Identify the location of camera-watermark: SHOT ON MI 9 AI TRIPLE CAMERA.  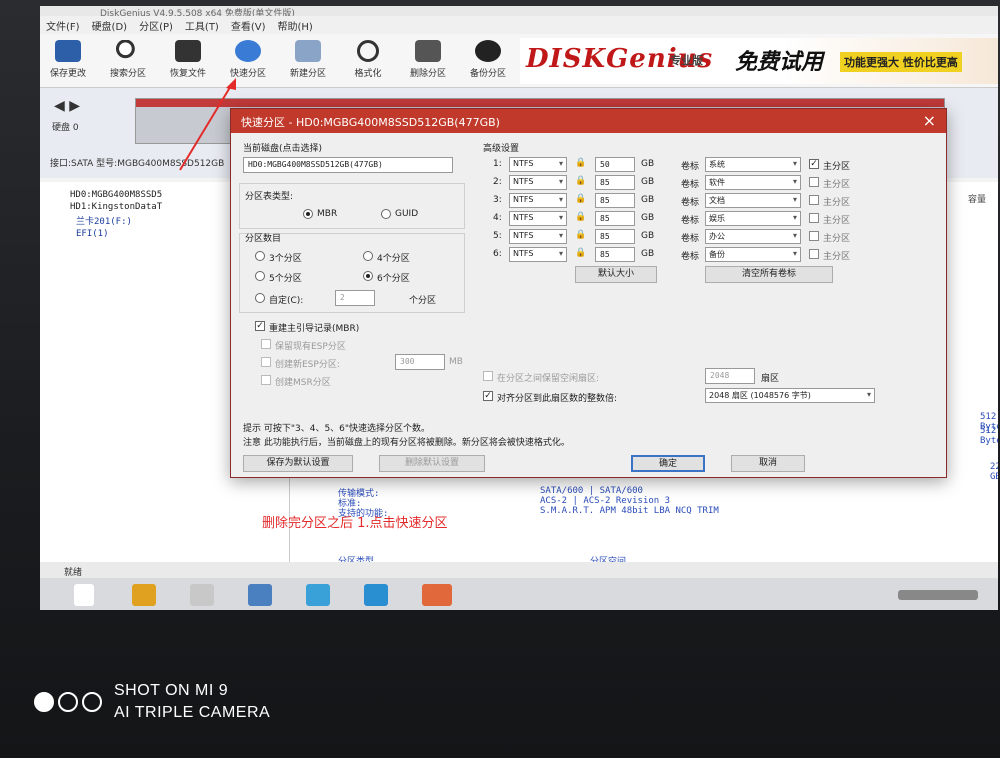
(152, 702).